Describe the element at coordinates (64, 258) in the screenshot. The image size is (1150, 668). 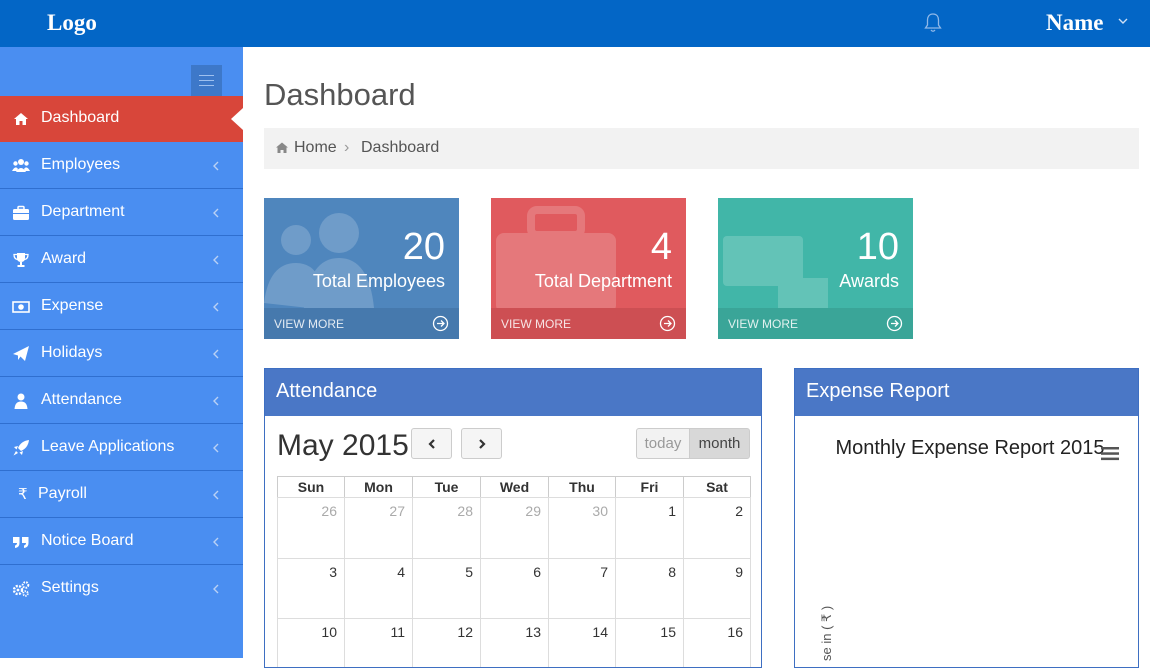
I see `sidebar-item-label: Award` at that location.